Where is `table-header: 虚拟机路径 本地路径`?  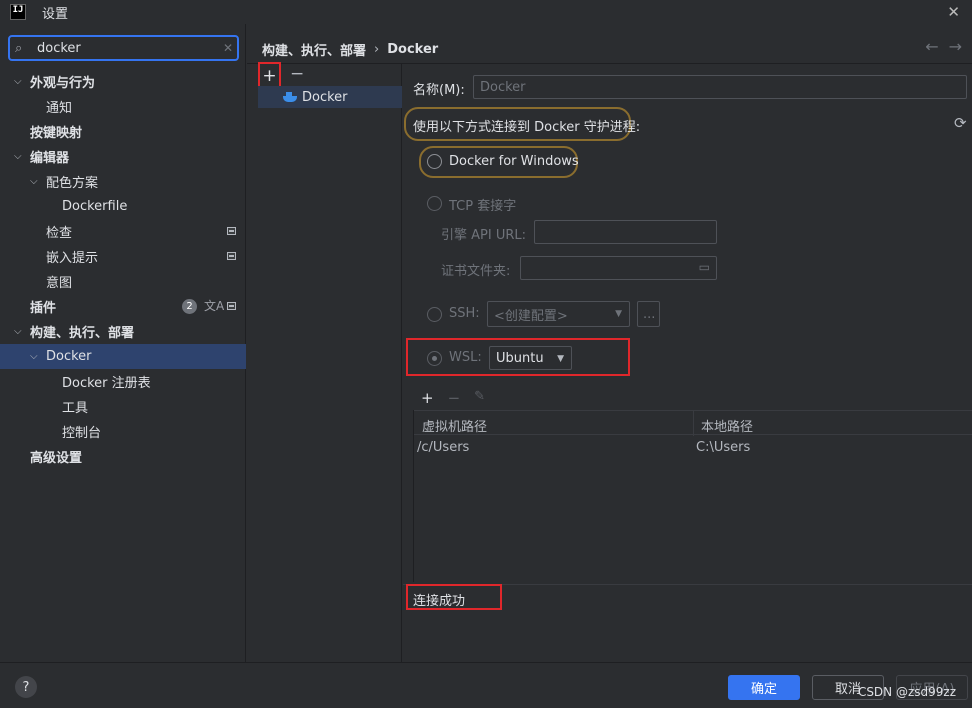
table-header: 虚拟机路径 本地路径 is located at coordinates (693, 423).